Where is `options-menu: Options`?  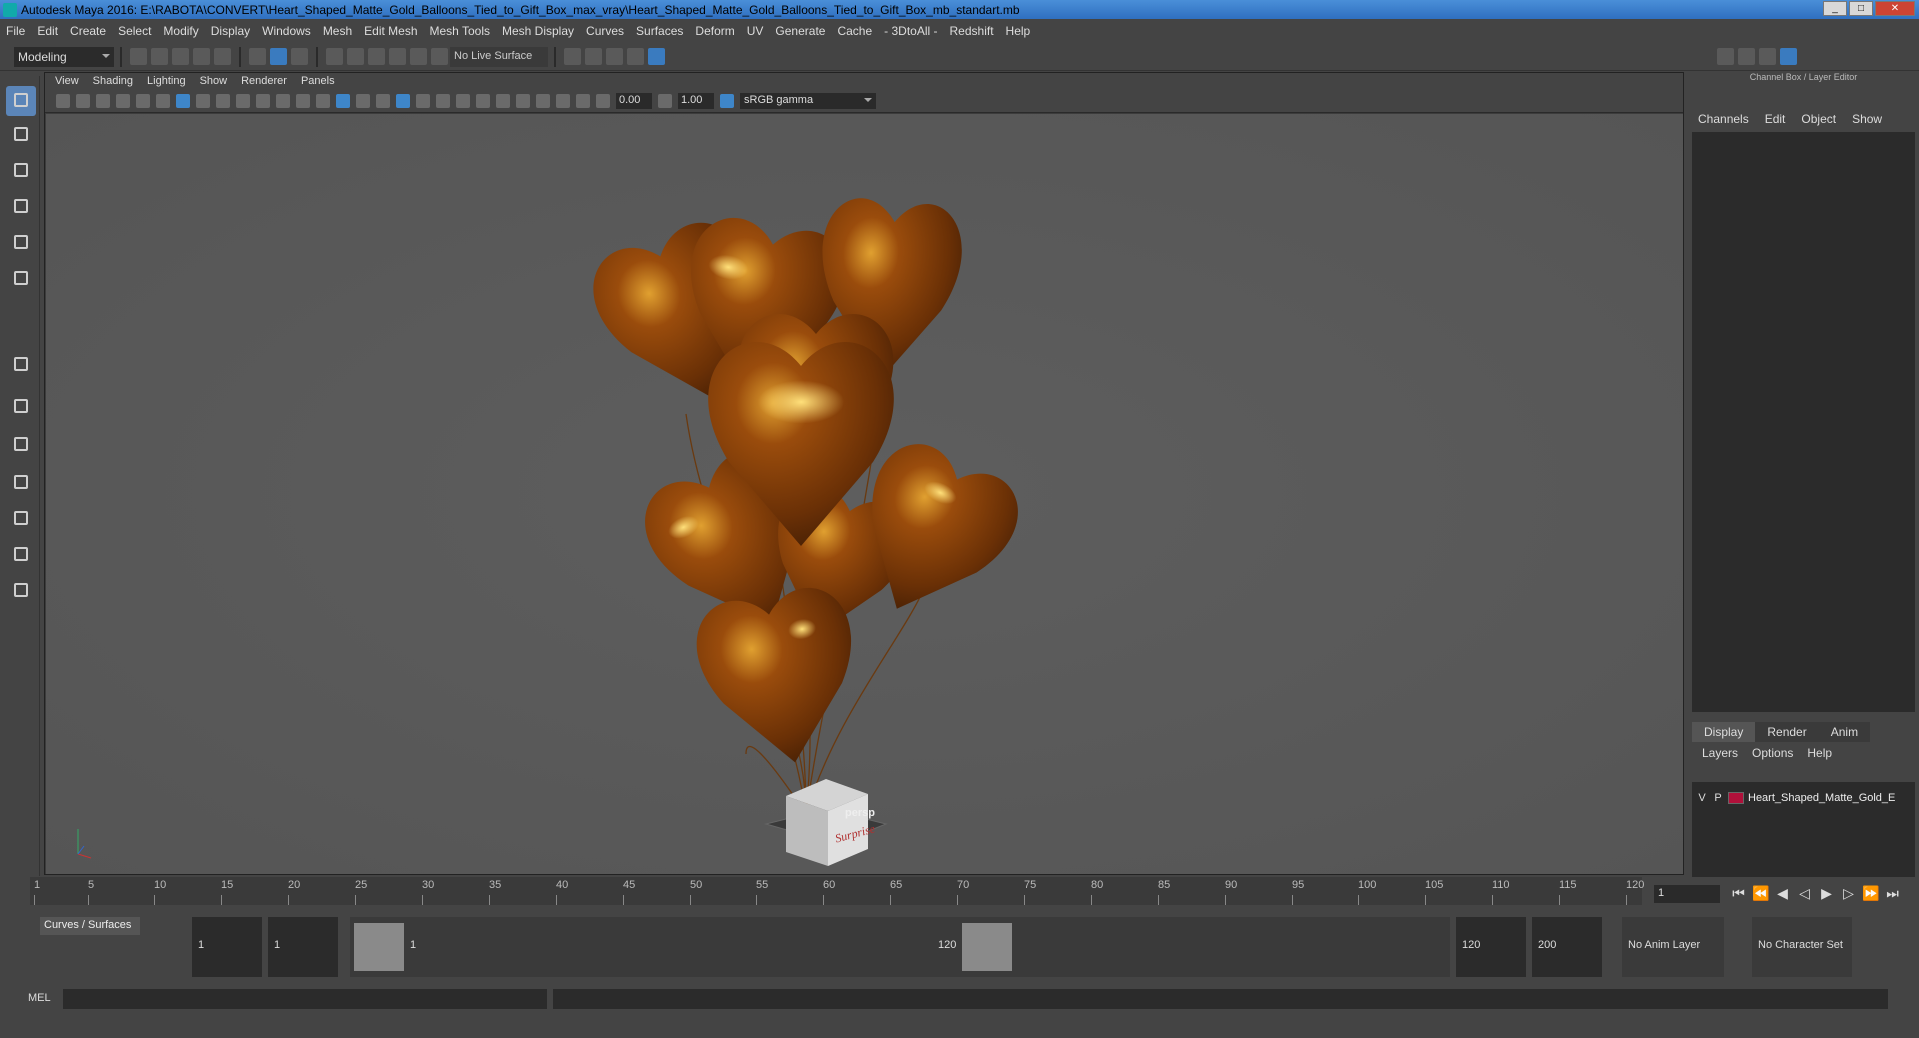 options-menu: Options is located at coordinates (1772, 753).